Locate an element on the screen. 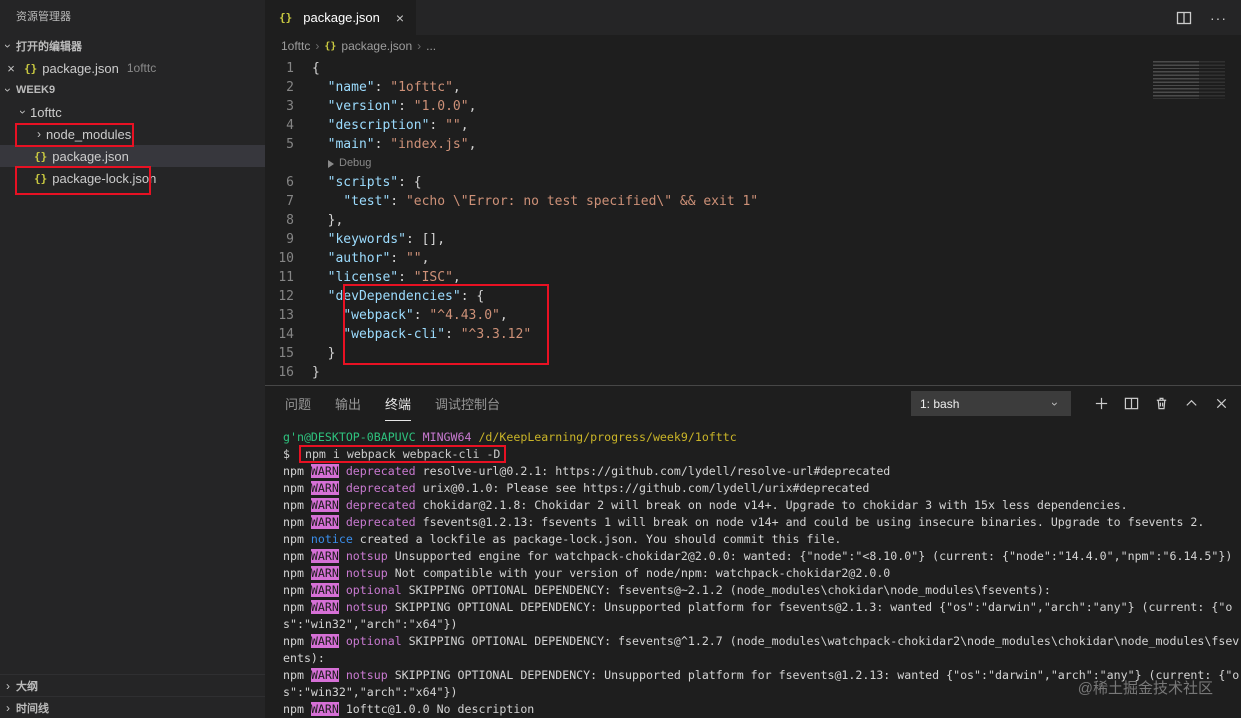 This screenshot has height=718, width=1241. watermark: @稀土掘金技术社区 is located at coordinates (1145, 688).